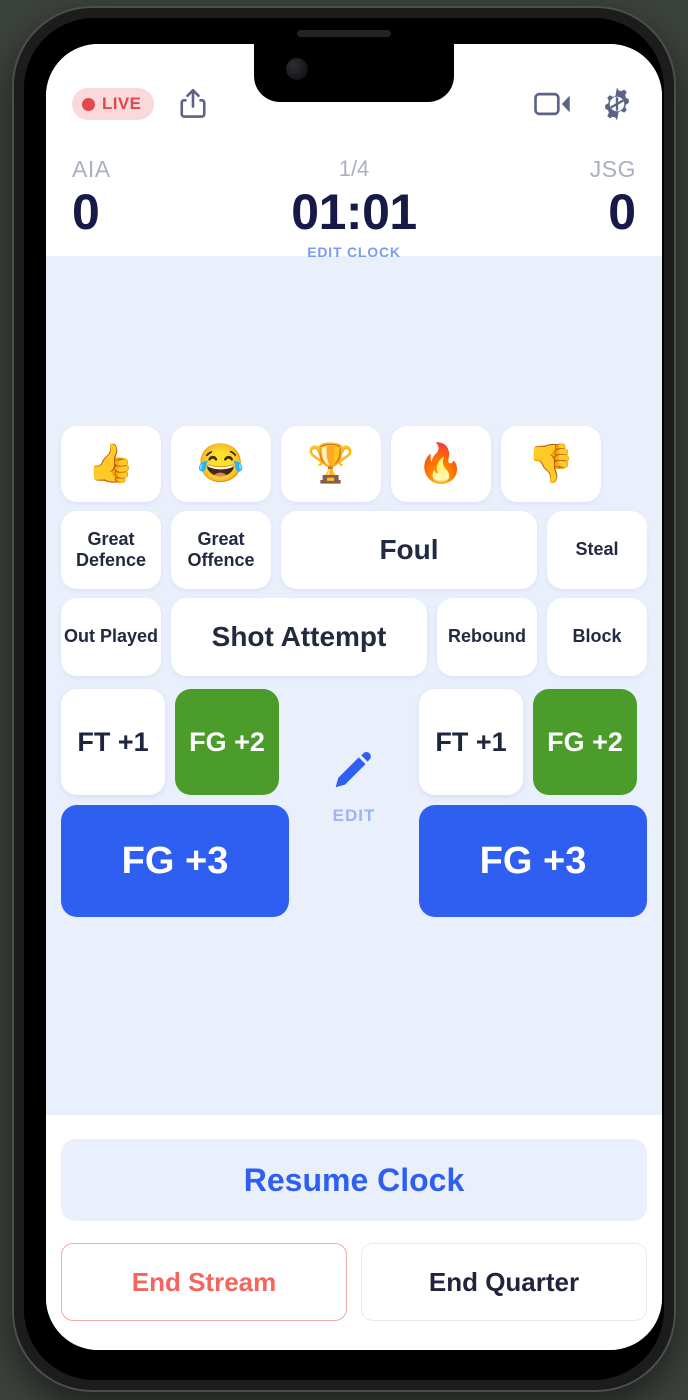 The image size is (688, 1400). What do you see at coordinates (86, 212) in the screenshot?
I see `home-team-score: 0` at bounding box center [86, 212].